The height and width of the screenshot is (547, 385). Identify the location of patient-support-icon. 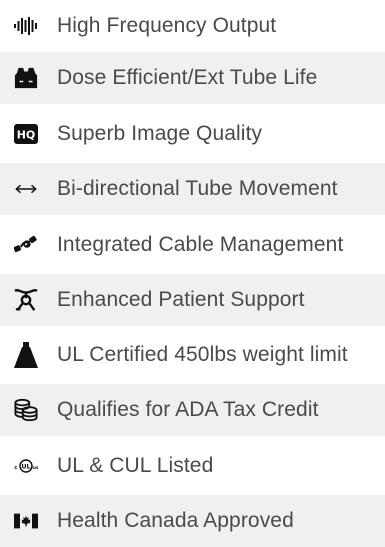
(26, 300).